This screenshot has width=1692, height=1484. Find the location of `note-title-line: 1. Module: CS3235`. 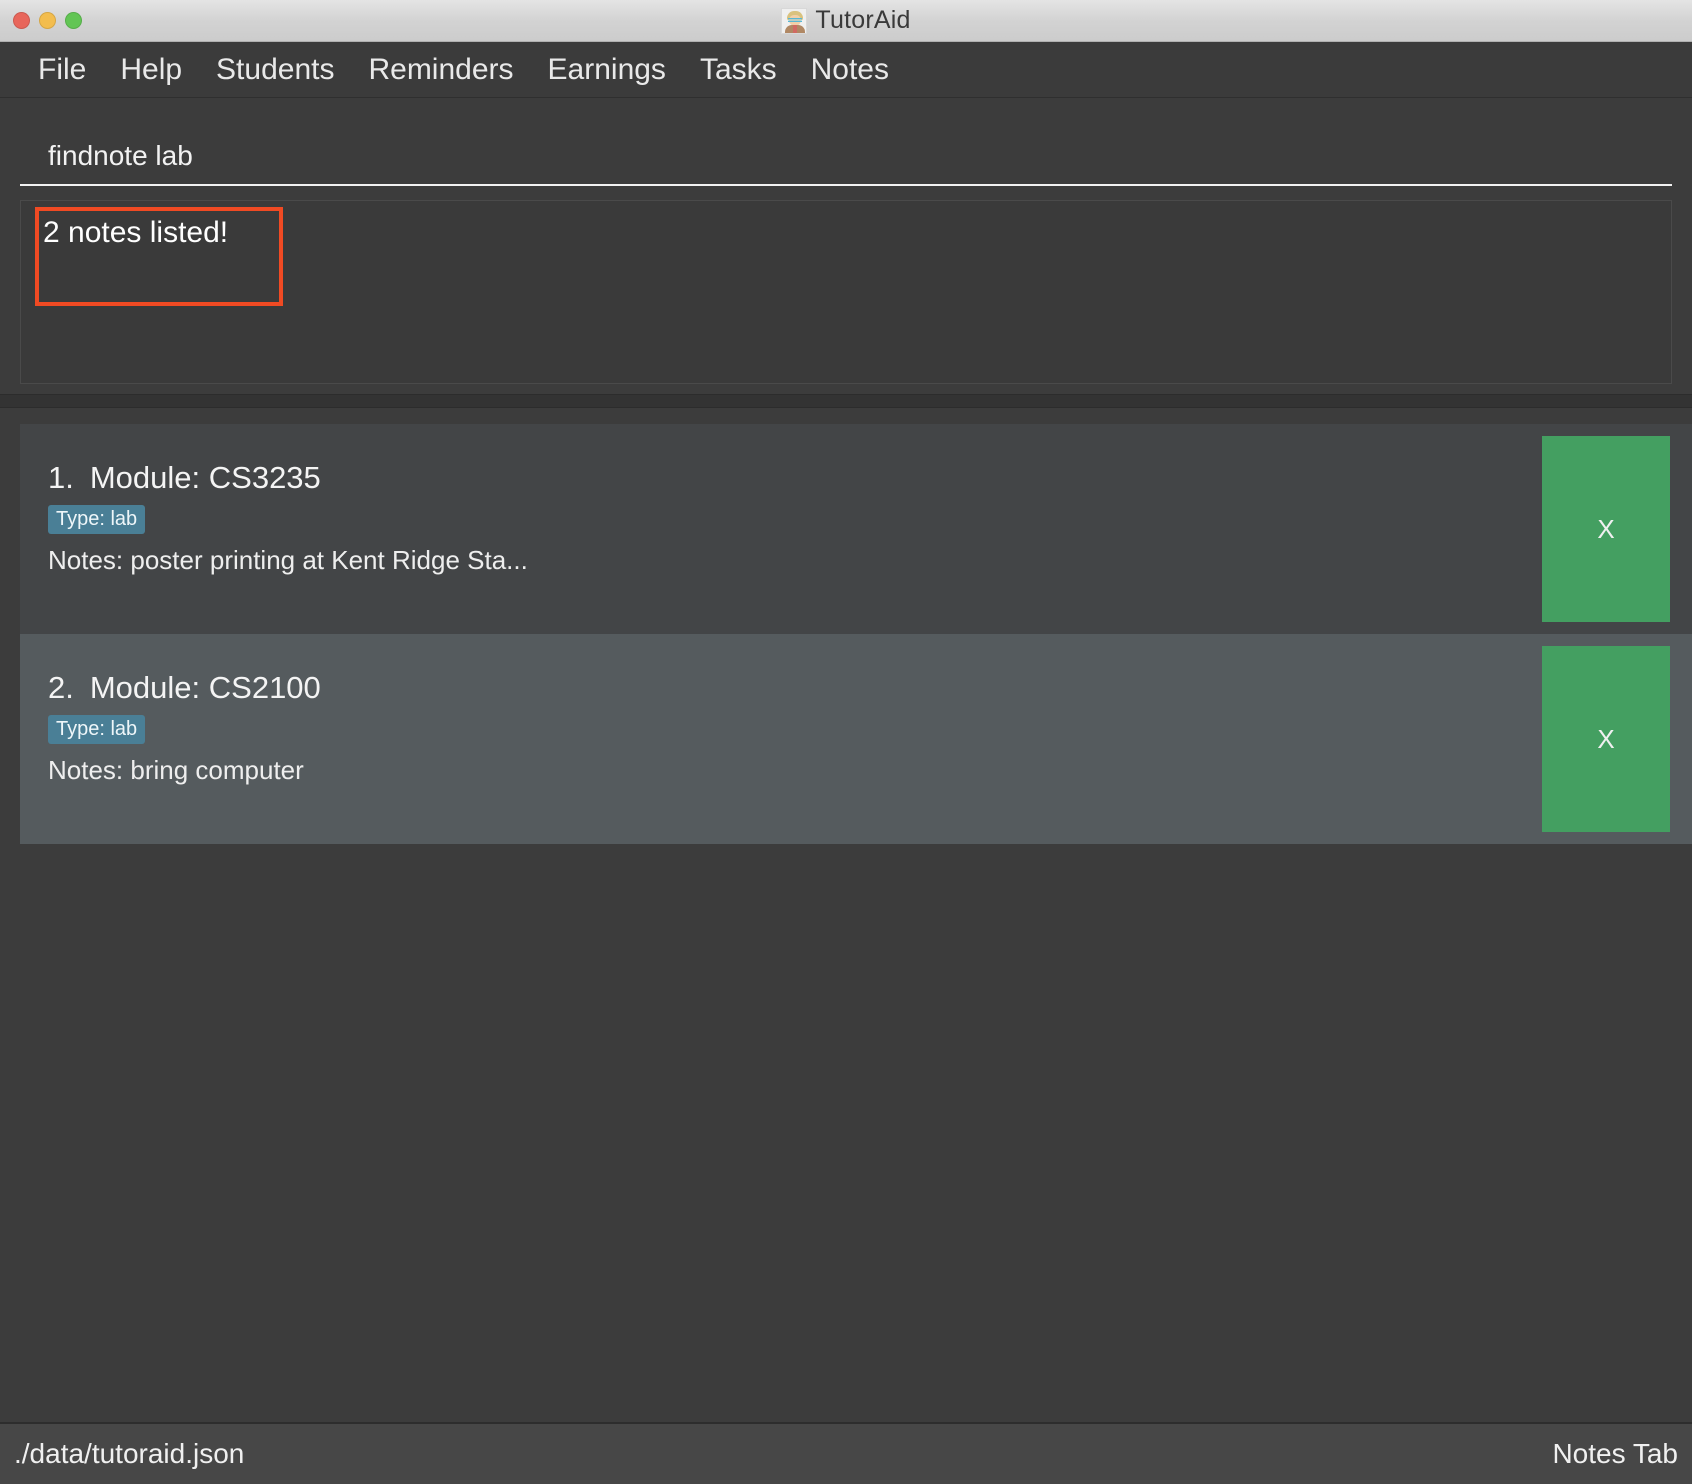

note-title-line: 1. Module: CS3235 is located at coordinates (795, 477).